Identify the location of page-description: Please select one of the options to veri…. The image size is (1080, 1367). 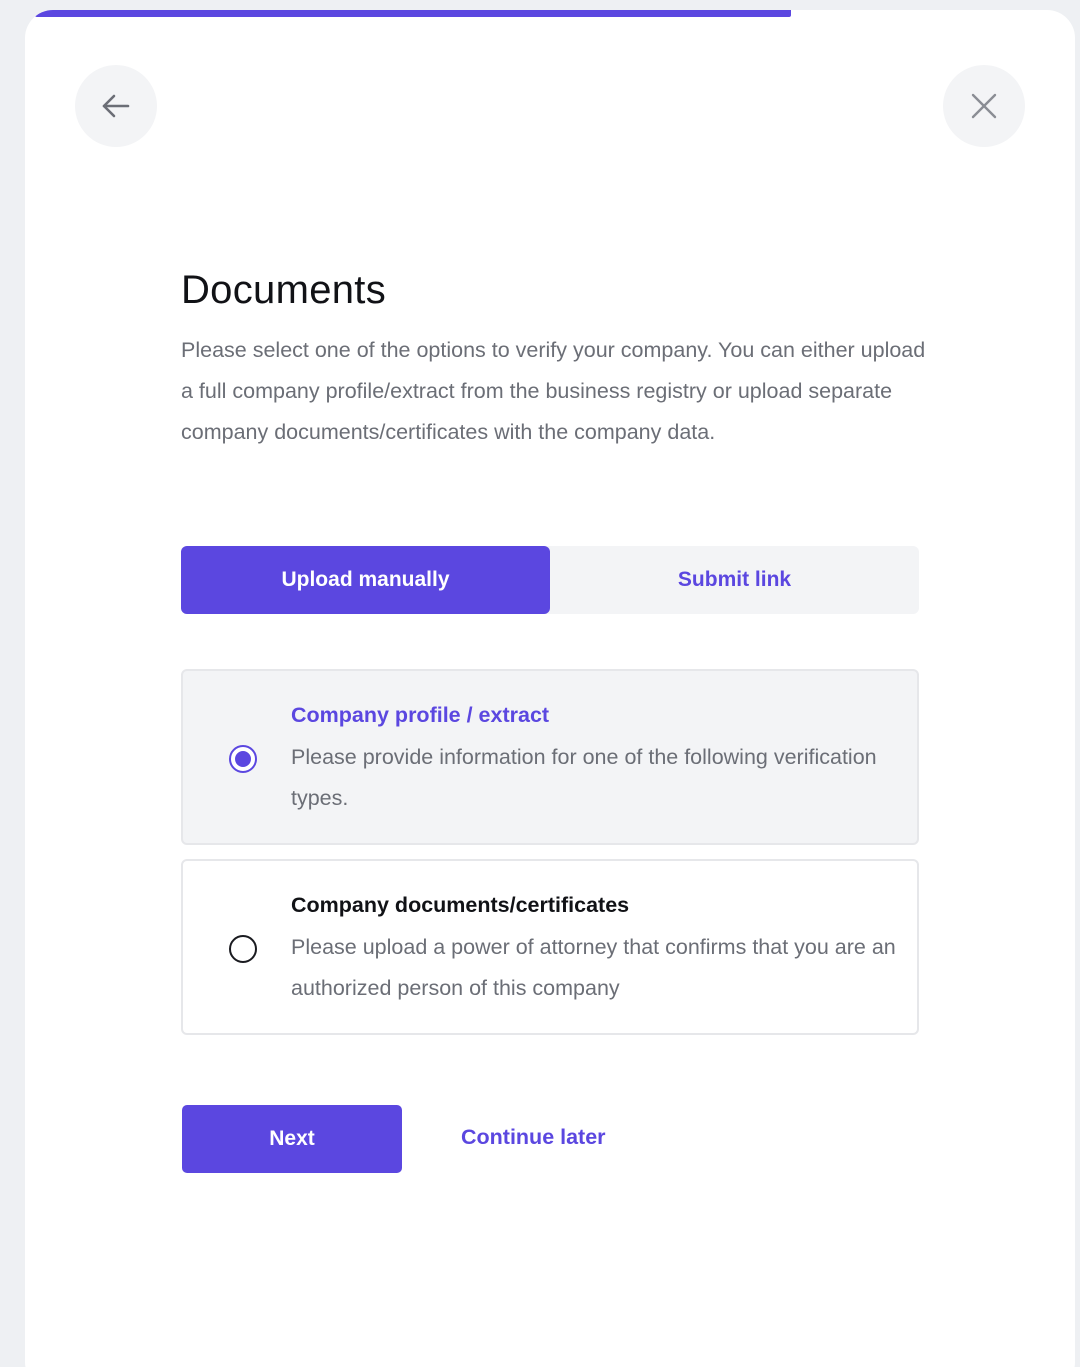
(553, 391).